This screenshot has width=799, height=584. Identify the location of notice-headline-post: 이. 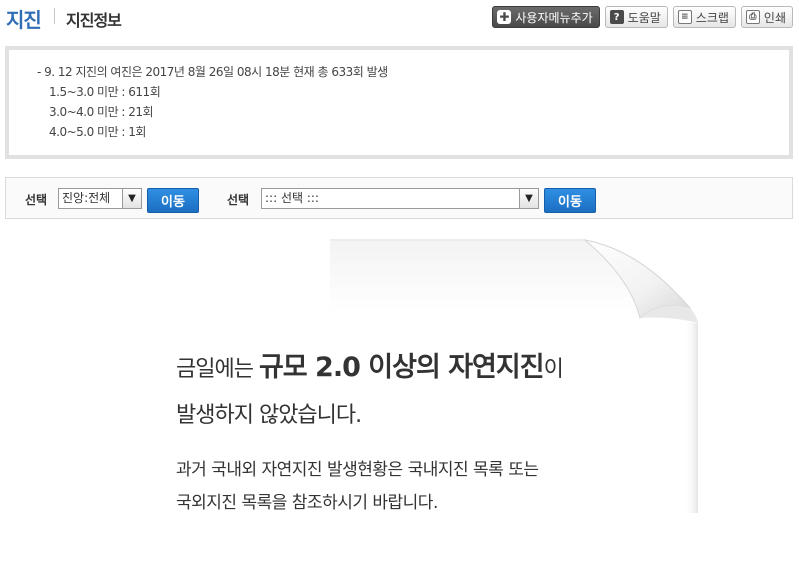
(553, 369).